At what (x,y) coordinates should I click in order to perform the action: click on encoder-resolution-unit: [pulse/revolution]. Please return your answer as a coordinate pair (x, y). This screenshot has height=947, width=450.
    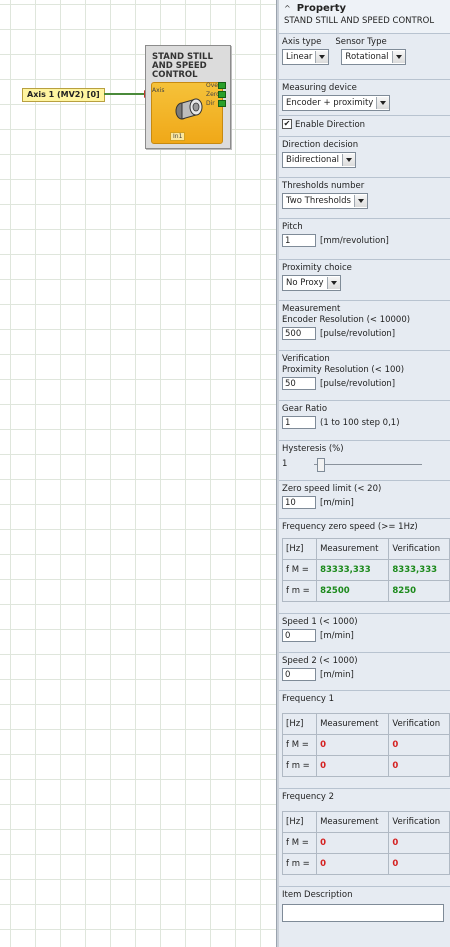
    Looking at the image, I should click on (358, 333).